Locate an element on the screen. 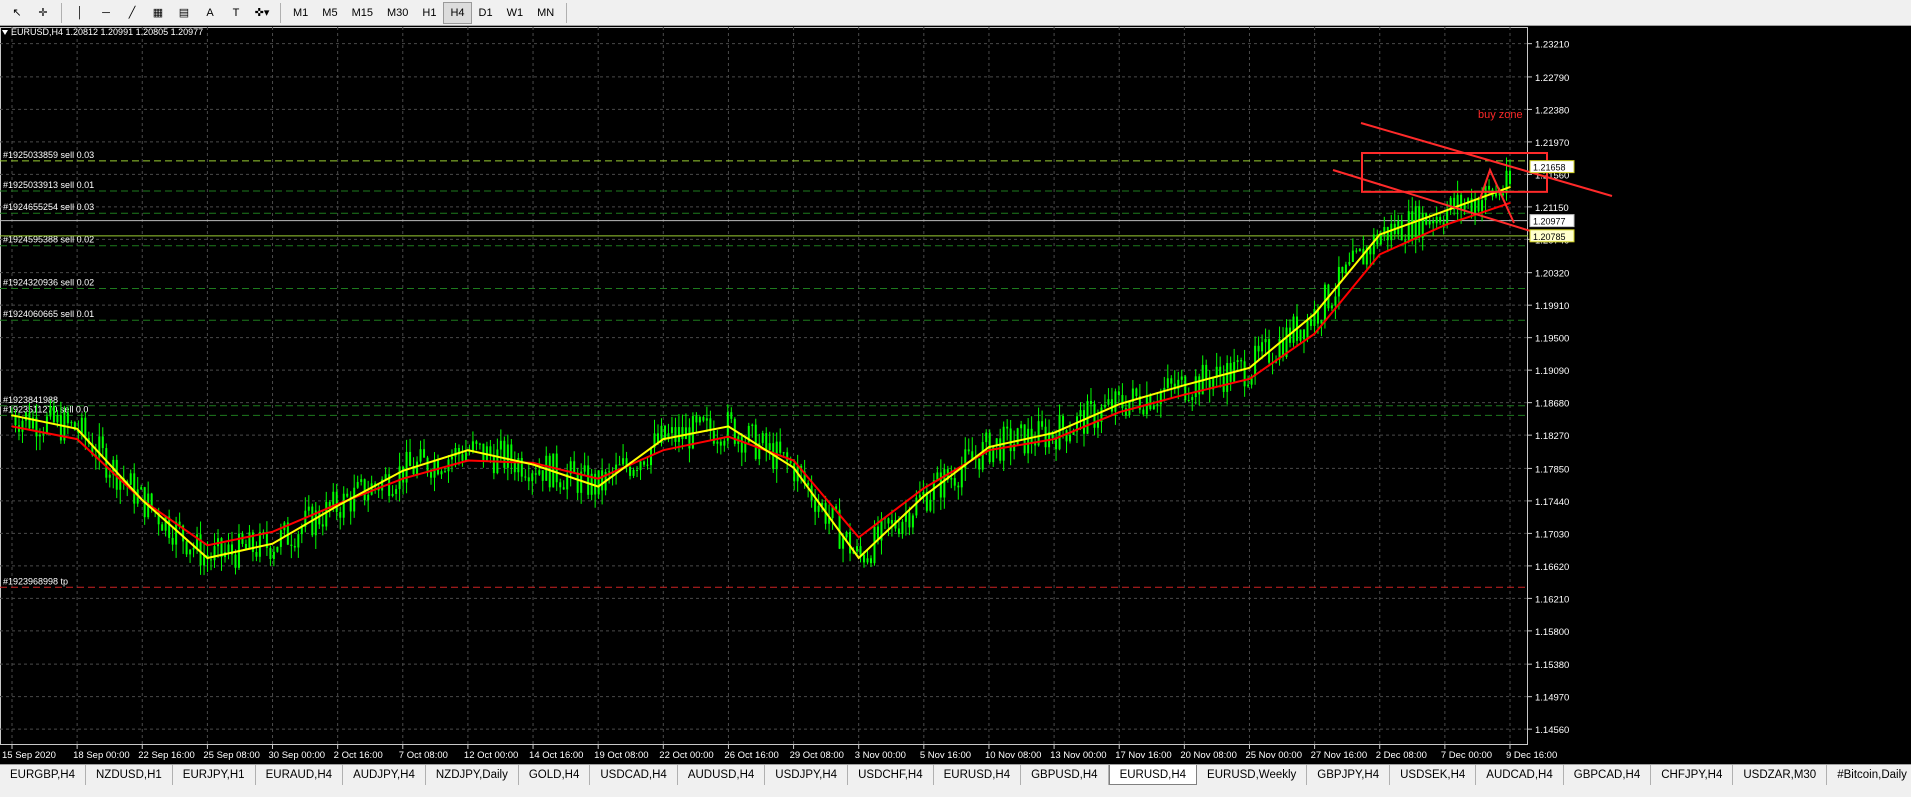  chart-tab: USDSEK,H4 is located at coordinates (1433, 775).